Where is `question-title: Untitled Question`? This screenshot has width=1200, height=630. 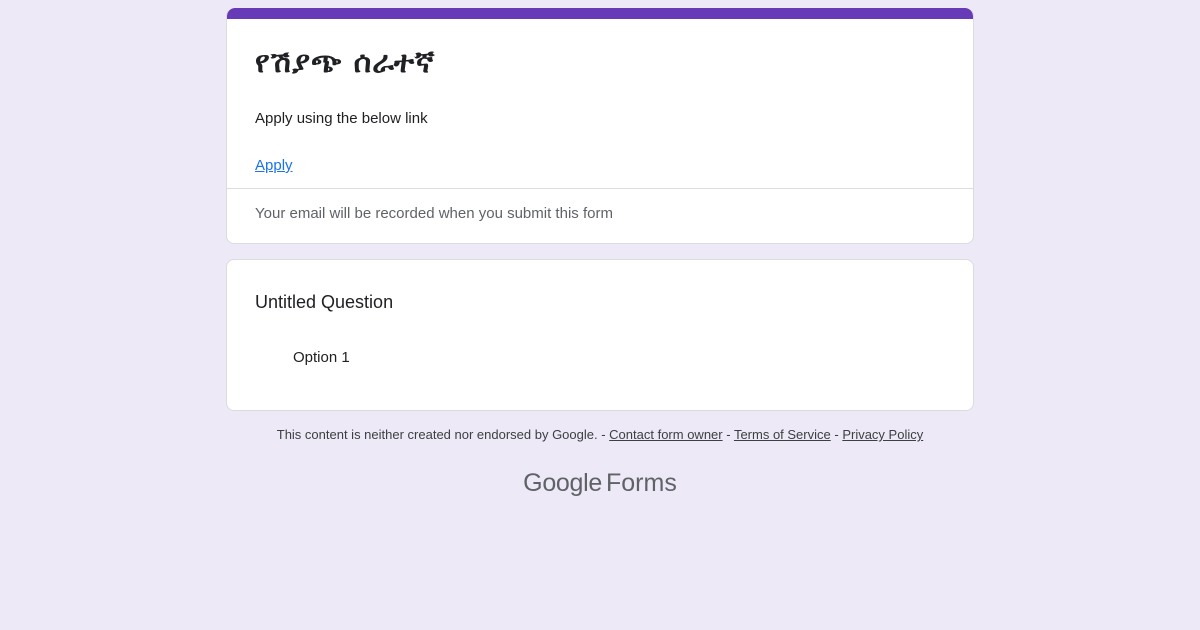
question-title: Untitled Question is located at coordinates (324, 302).